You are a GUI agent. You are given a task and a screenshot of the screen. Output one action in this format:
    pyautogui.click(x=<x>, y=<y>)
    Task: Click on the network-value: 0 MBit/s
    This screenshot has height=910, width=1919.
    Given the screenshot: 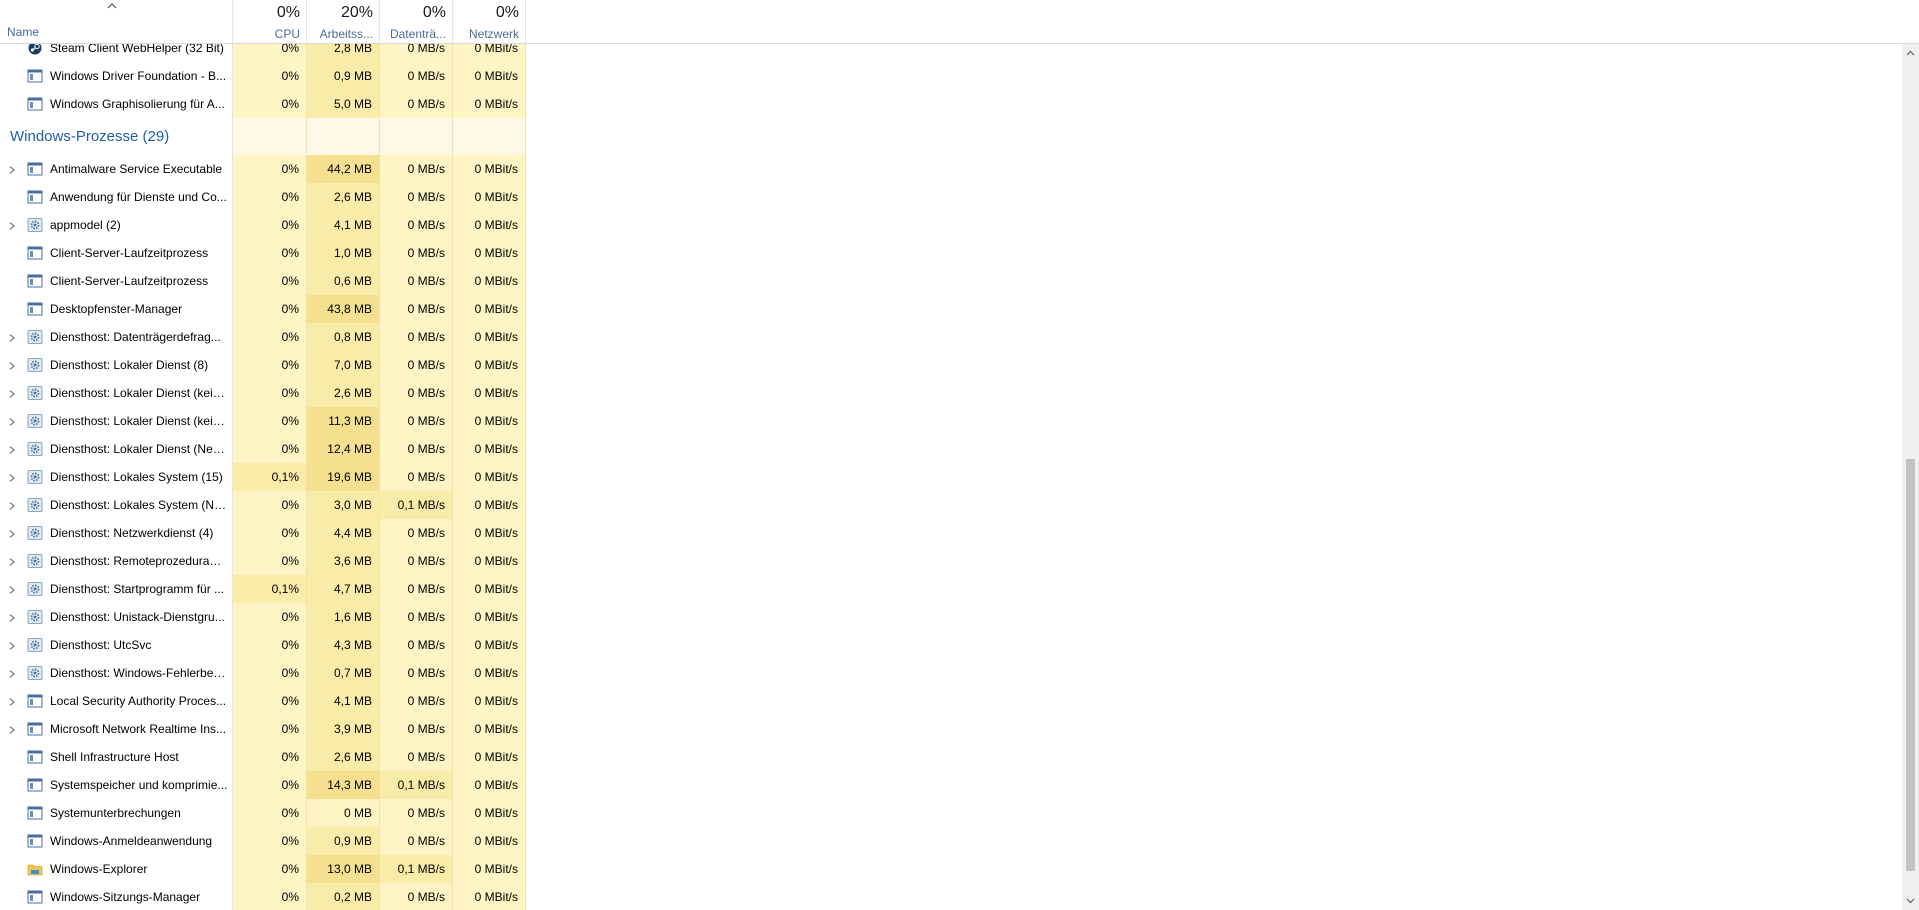 What is the action you would take?
    pyautogui.click(x=489, y=645)
    